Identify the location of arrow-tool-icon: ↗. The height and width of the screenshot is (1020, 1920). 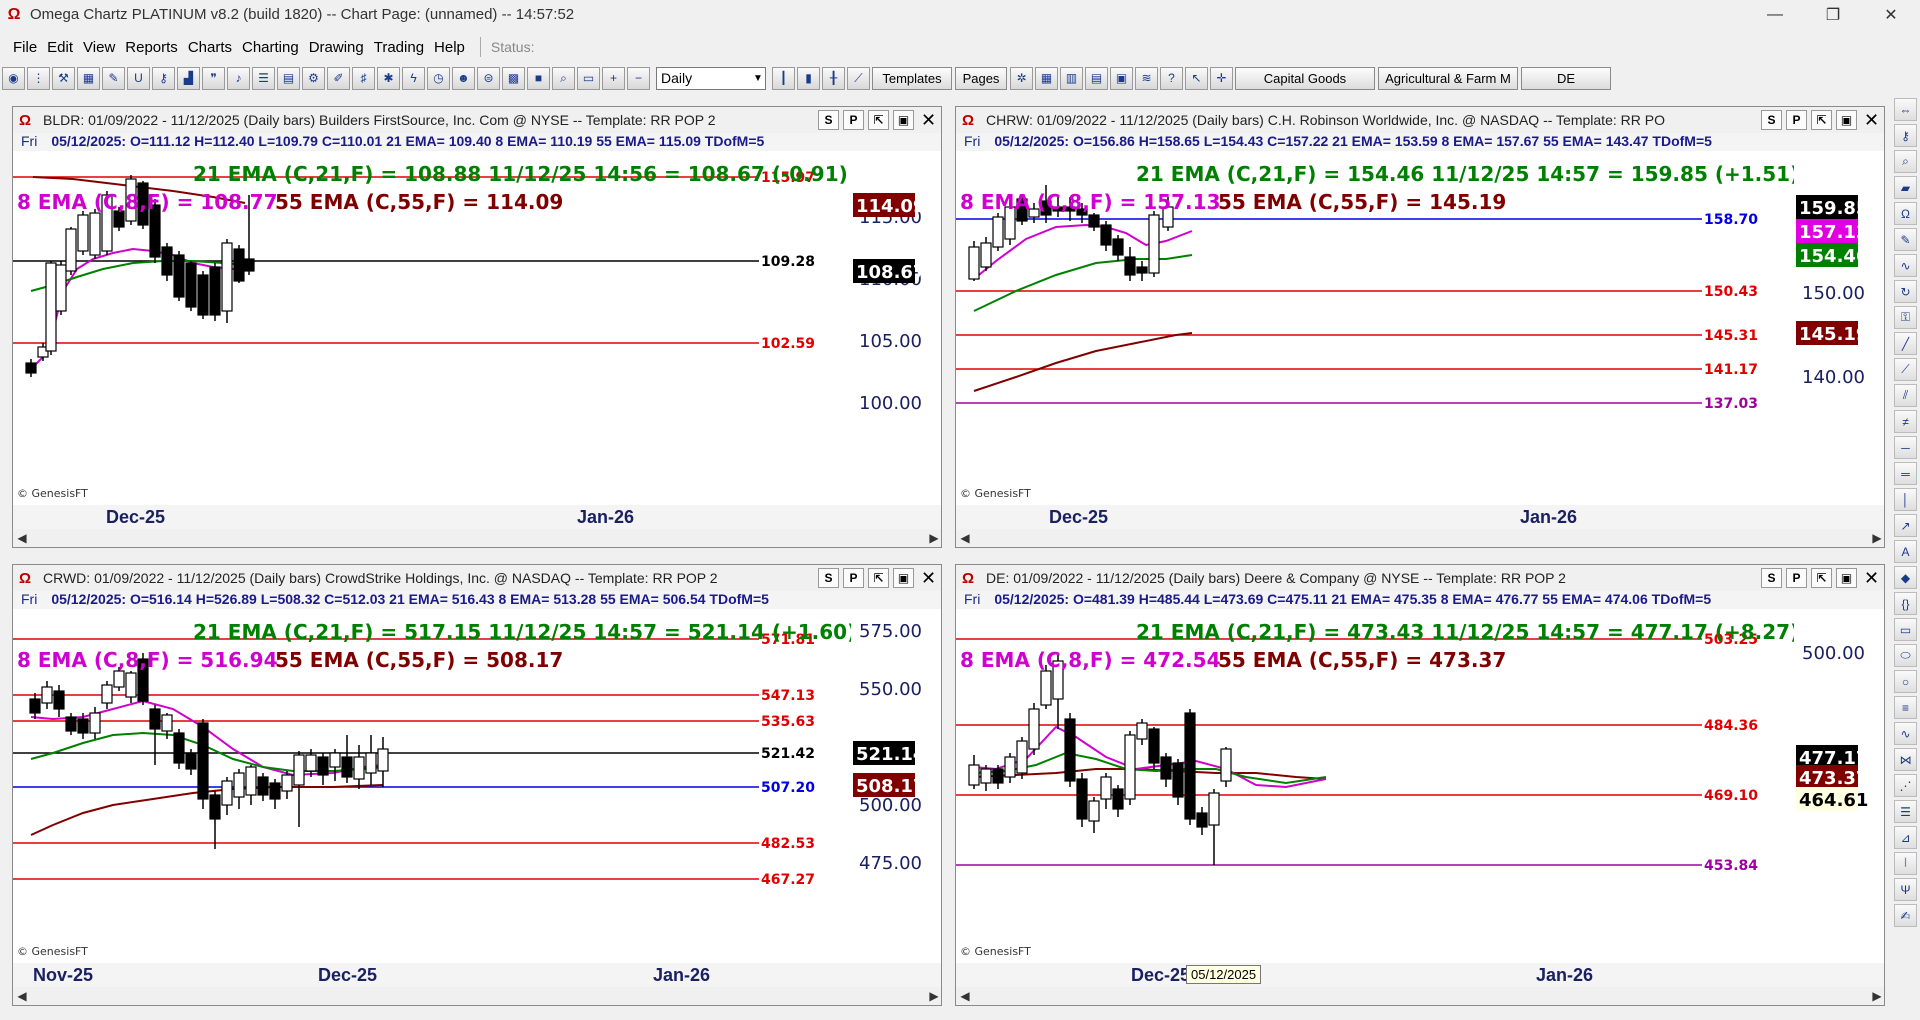
(1905, 525).